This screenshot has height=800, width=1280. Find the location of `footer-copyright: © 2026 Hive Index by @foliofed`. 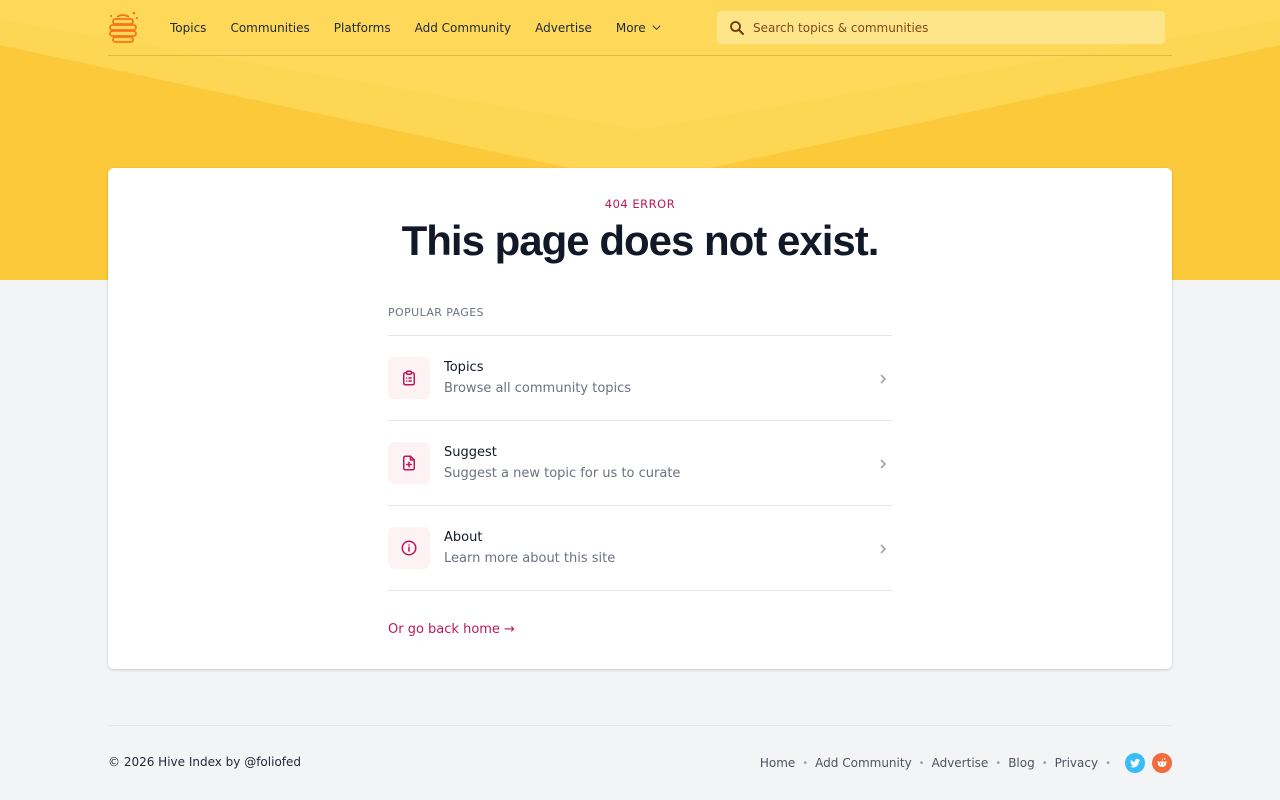

footer-copyright: © 2026 Hive Index by @foliofed is located at coordinates (205, 762).